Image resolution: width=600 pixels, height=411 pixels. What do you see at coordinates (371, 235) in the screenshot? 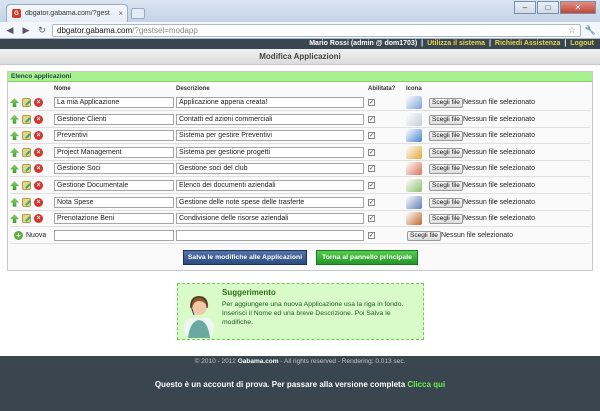
I see `new-enabled-checkbox: ✓` at bounding box center [371, 235].